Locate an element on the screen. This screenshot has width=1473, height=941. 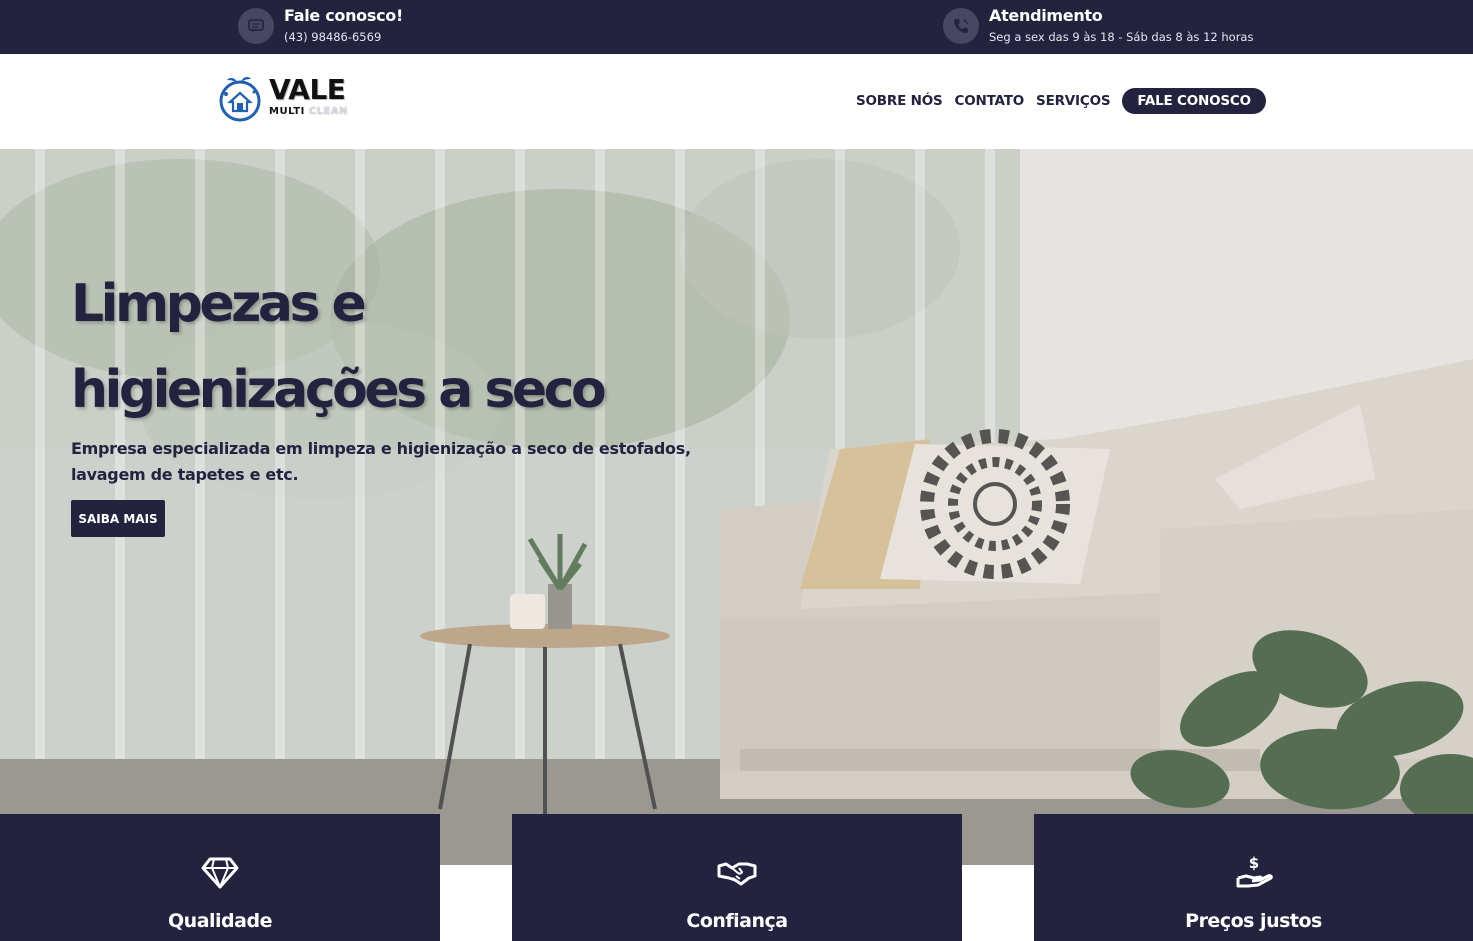
nav-sobre-nos: SOBRE NÓS is located at coordinates (899, 101).